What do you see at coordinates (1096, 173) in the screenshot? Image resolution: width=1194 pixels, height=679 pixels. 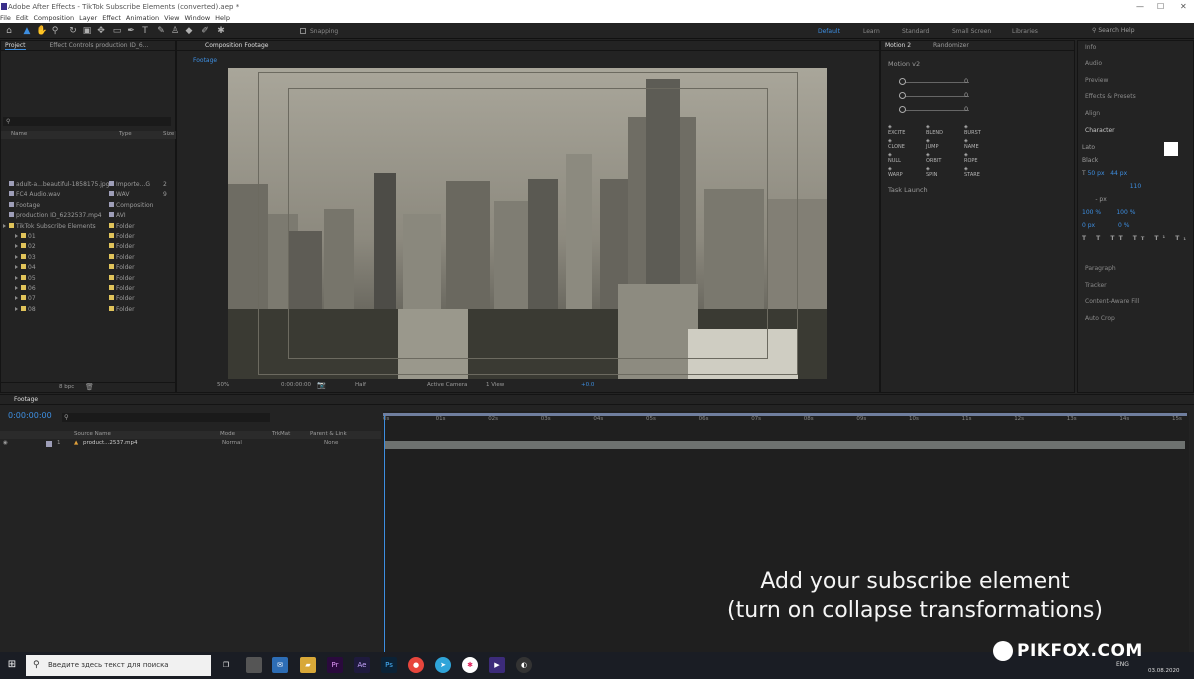 I see `font-size-value: 50 px` at bounding box center [1096, 173].